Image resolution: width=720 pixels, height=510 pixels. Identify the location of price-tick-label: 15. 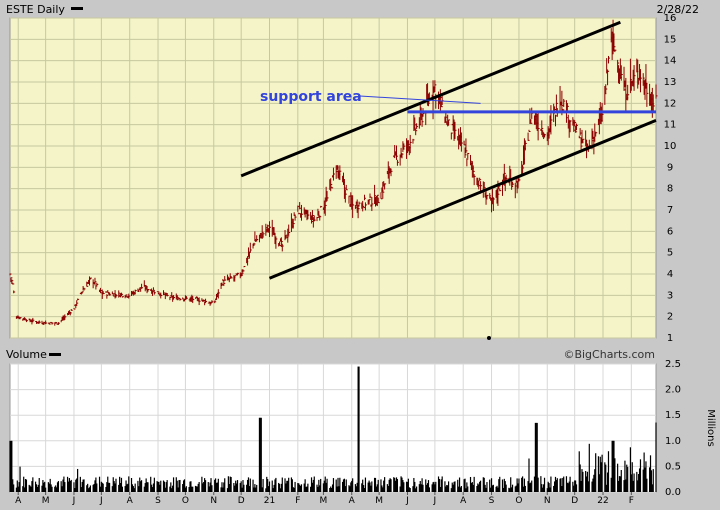
(670, 39).